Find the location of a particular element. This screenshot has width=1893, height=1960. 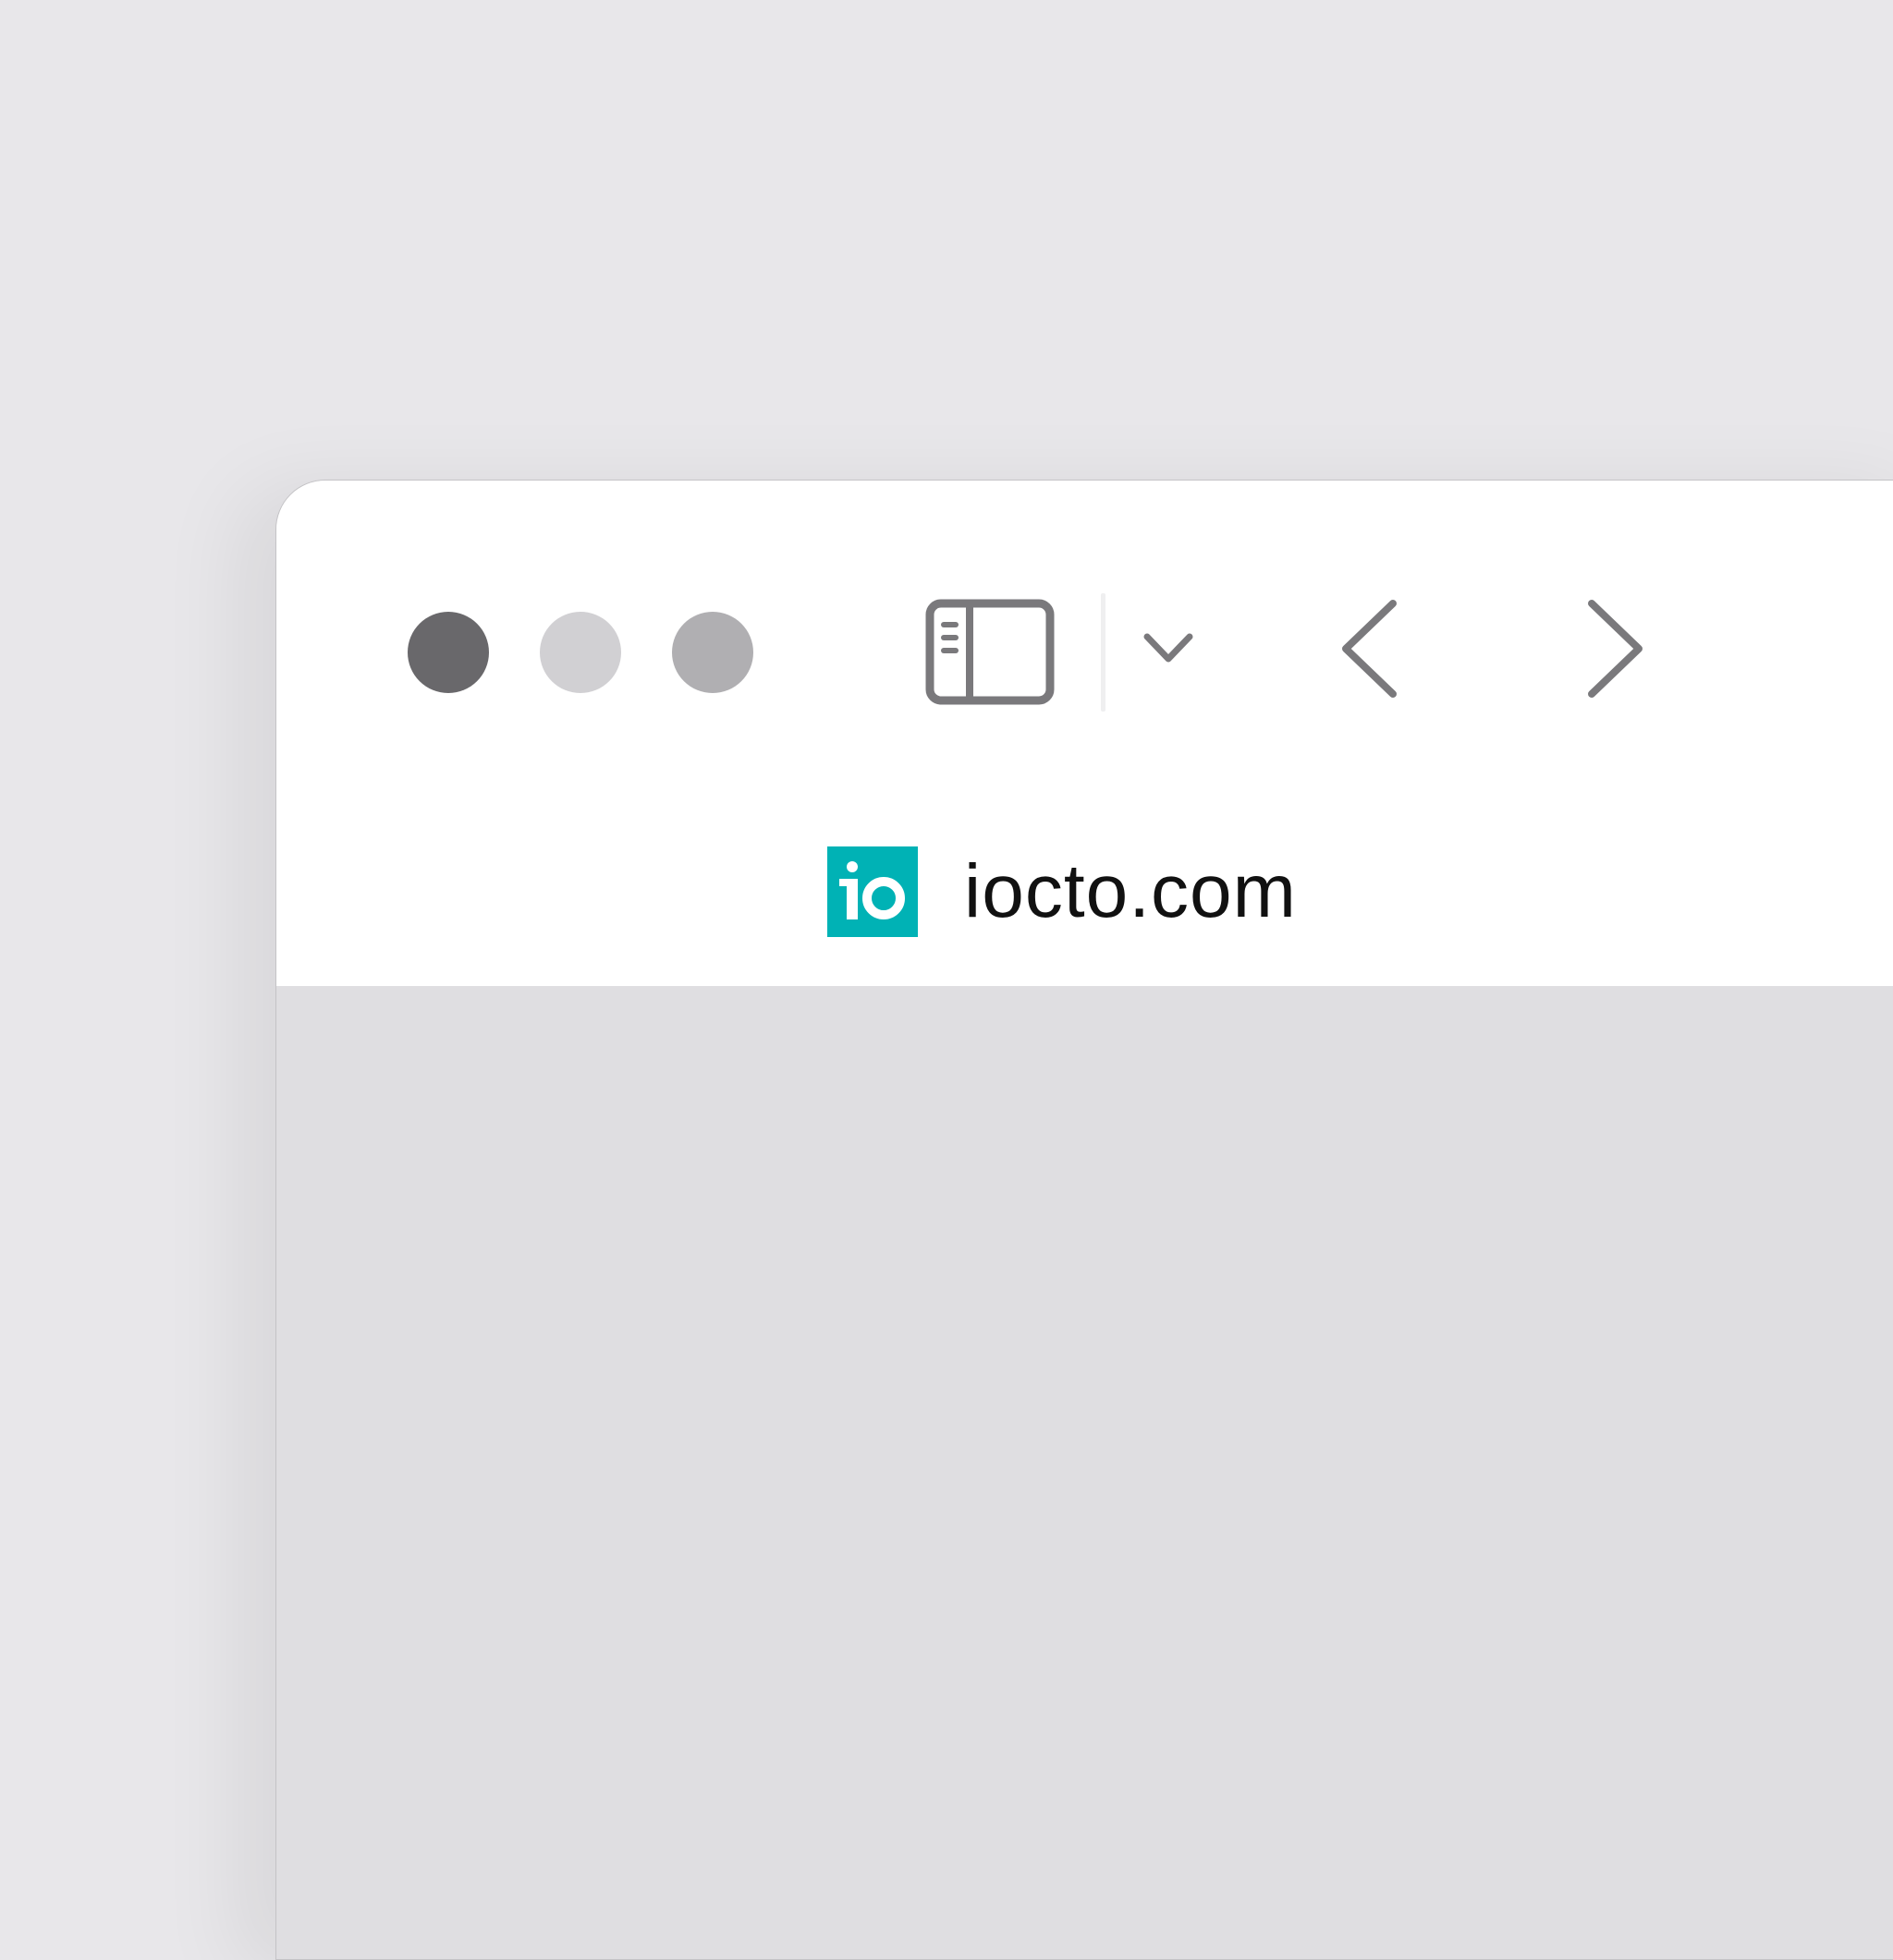

url-text: iocto.com is located at coordinates (1130, 891).